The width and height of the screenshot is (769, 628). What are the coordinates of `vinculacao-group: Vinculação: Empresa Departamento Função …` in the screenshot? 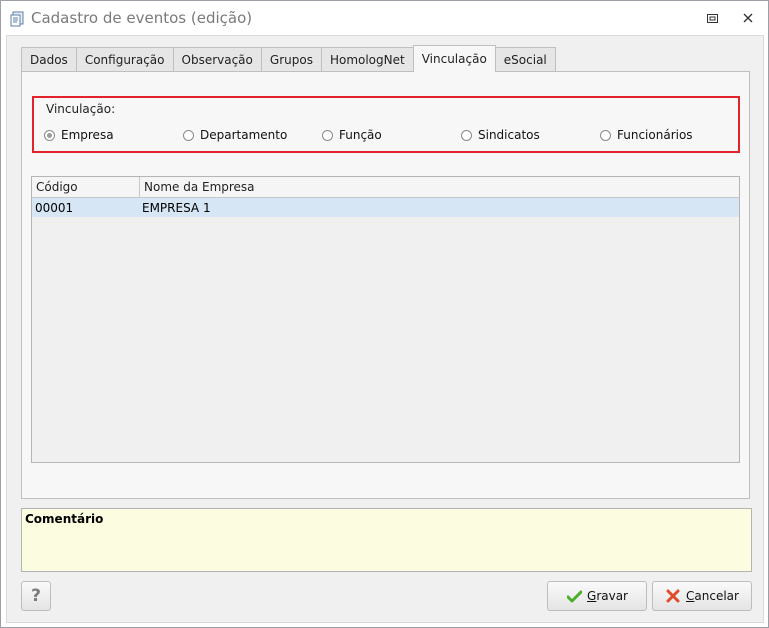 It's located at (386, 124).